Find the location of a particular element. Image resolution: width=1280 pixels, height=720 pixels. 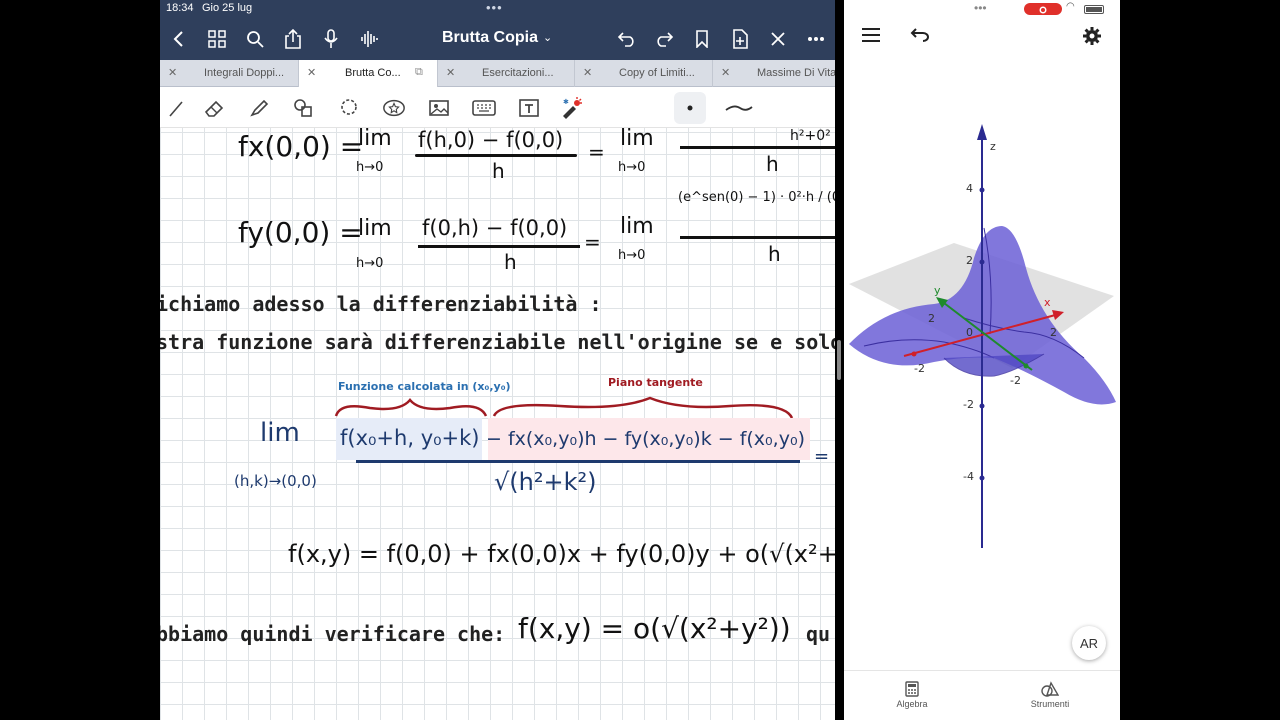

tab-strumenti: Strumenti is located at coordinates (1050, 695).